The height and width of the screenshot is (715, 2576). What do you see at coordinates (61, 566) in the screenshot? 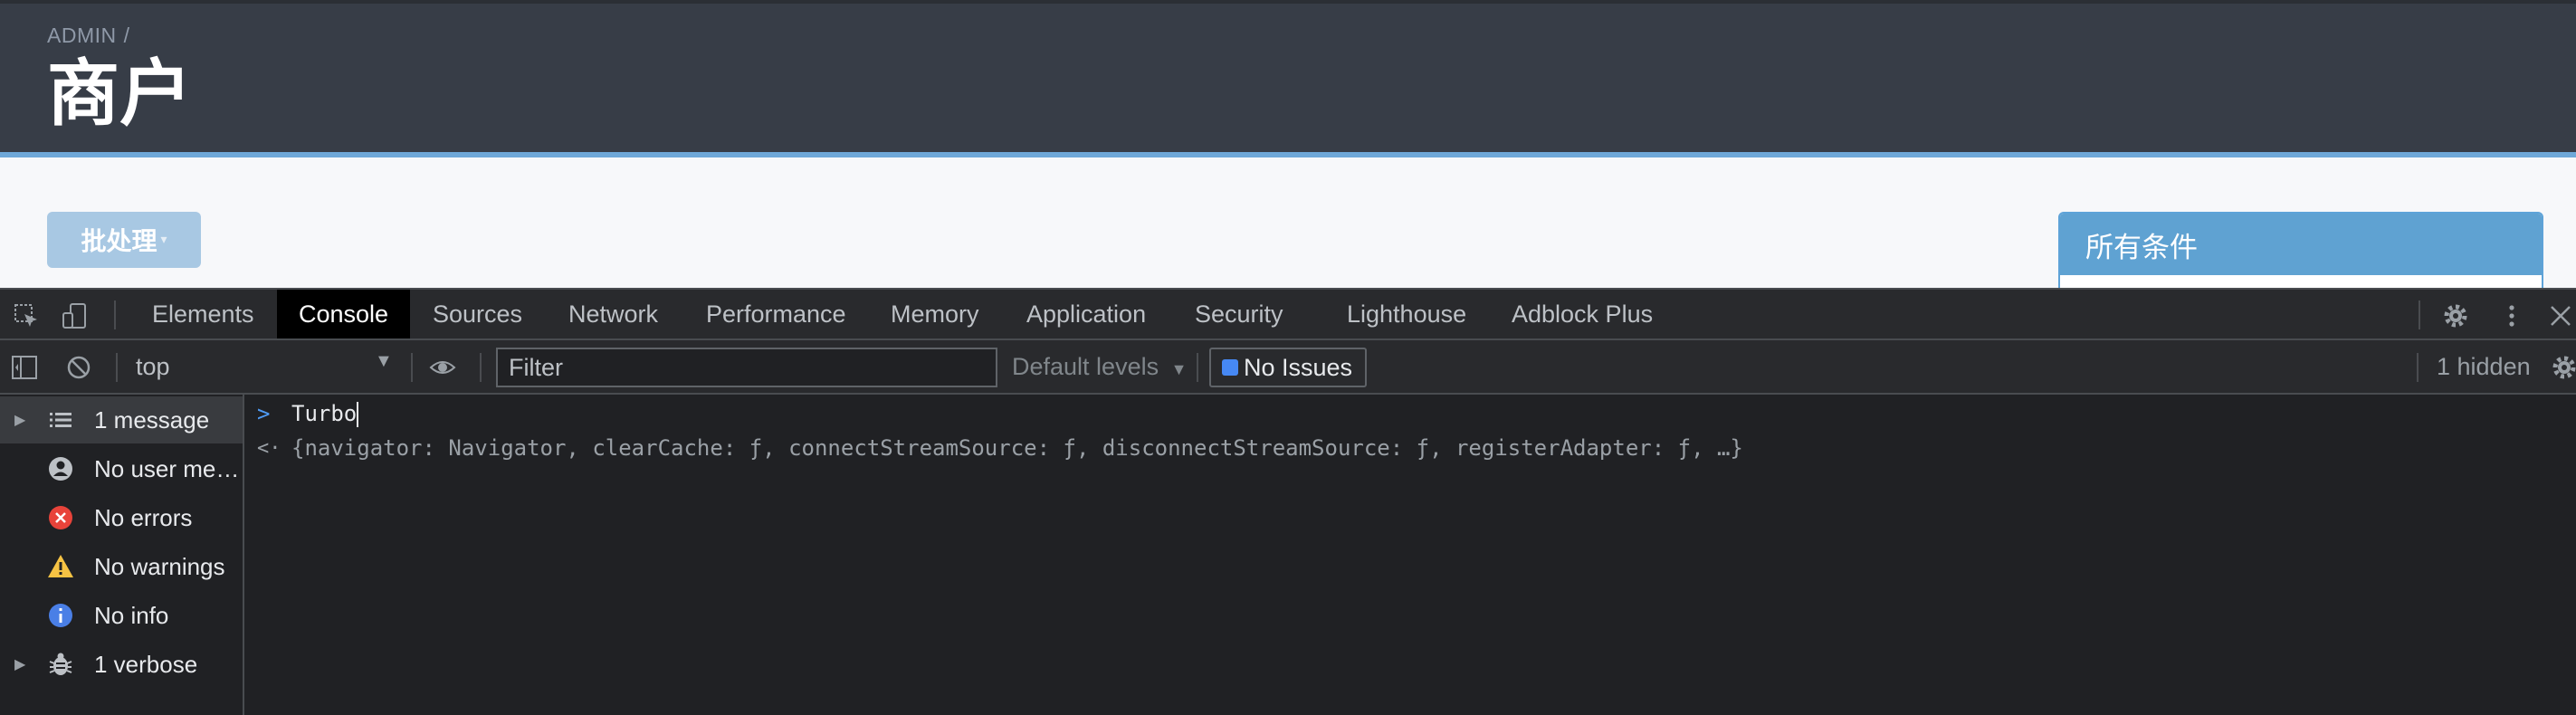
I see `warning-icon` at bounding box center [61, 566].